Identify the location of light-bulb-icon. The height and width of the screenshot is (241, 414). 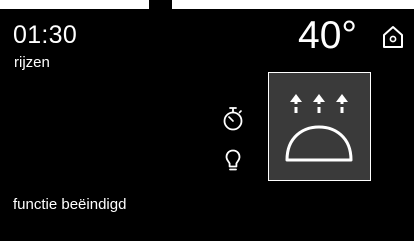
(233, 160).